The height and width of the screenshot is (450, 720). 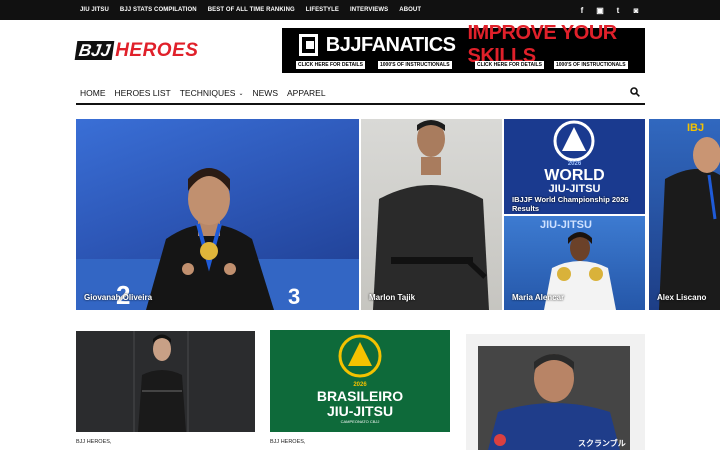 What do you see at coordinates (157, 50) in the screenshot?
I see `logo-heroes: HEROES` at bounding box center [157, 50].